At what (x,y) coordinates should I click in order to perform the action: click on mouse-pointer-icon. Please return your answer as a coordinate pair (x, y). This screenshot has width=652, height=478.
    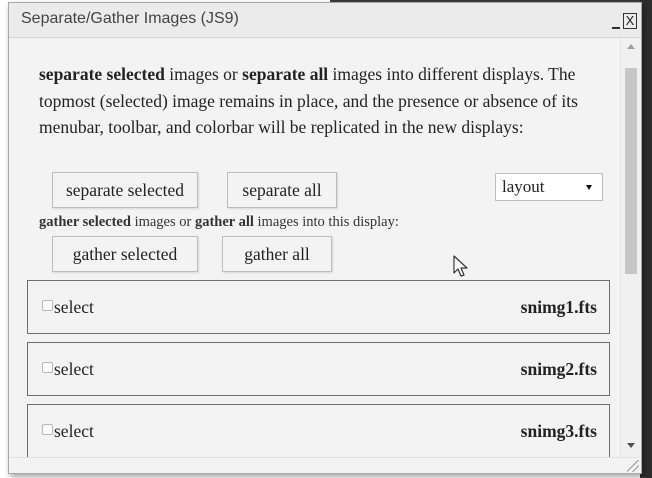
    Looking at the image, I should click on (460, 266).